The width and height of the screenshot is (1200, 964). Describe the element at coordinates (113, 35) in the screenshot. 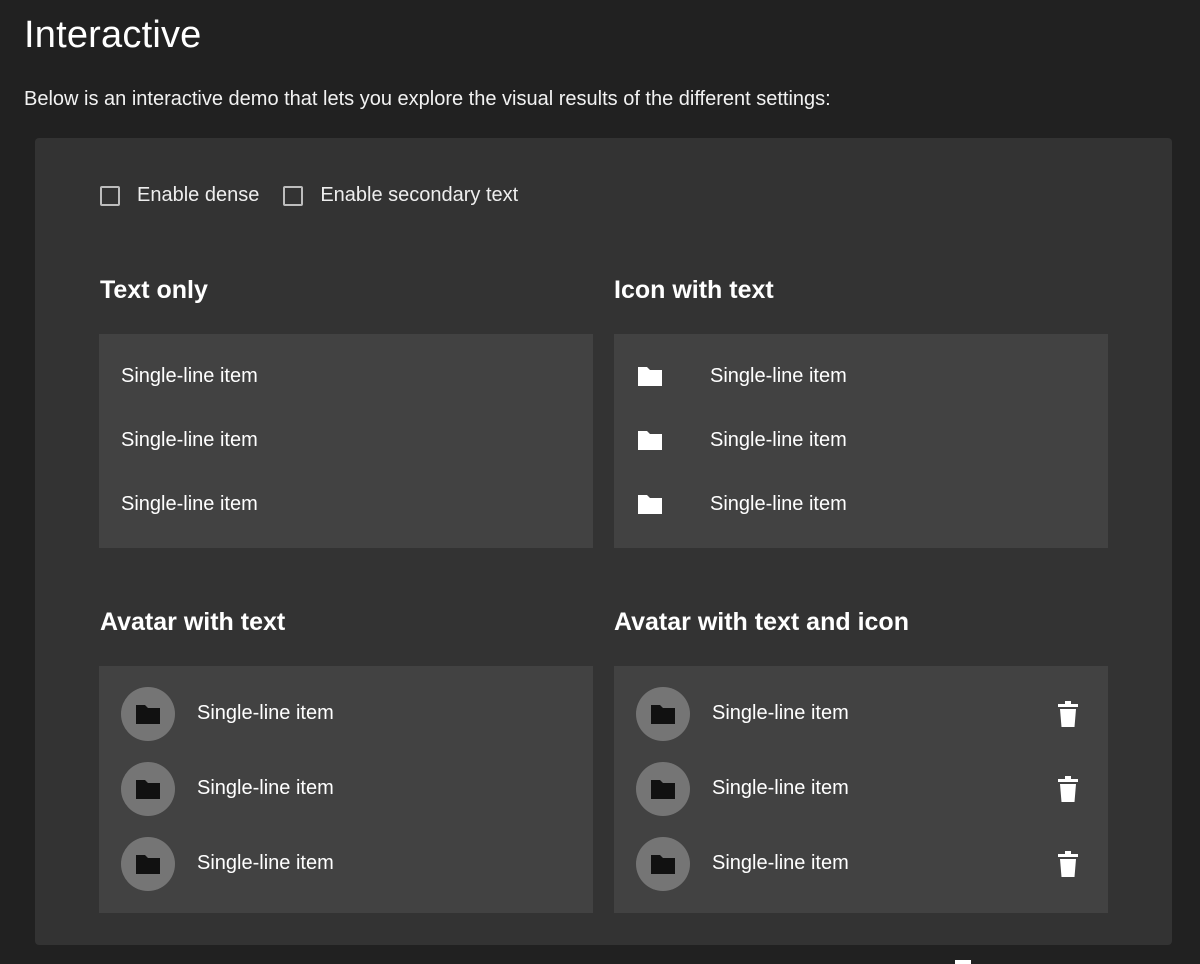

I see `page-title: Interactive` at that location.